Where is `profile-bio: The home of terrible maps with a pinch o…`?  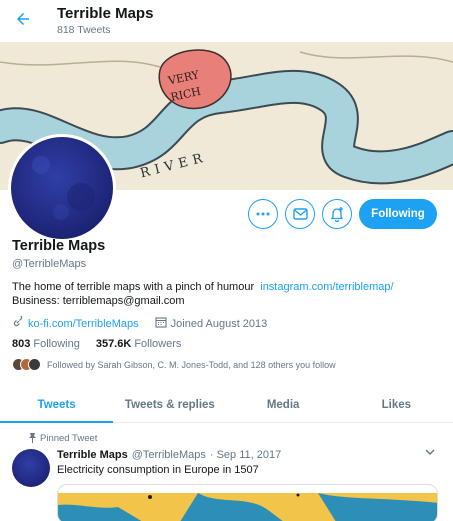 profile-bio: The home of terrible maps with a pinch o… is located at coordinates (227, 294).